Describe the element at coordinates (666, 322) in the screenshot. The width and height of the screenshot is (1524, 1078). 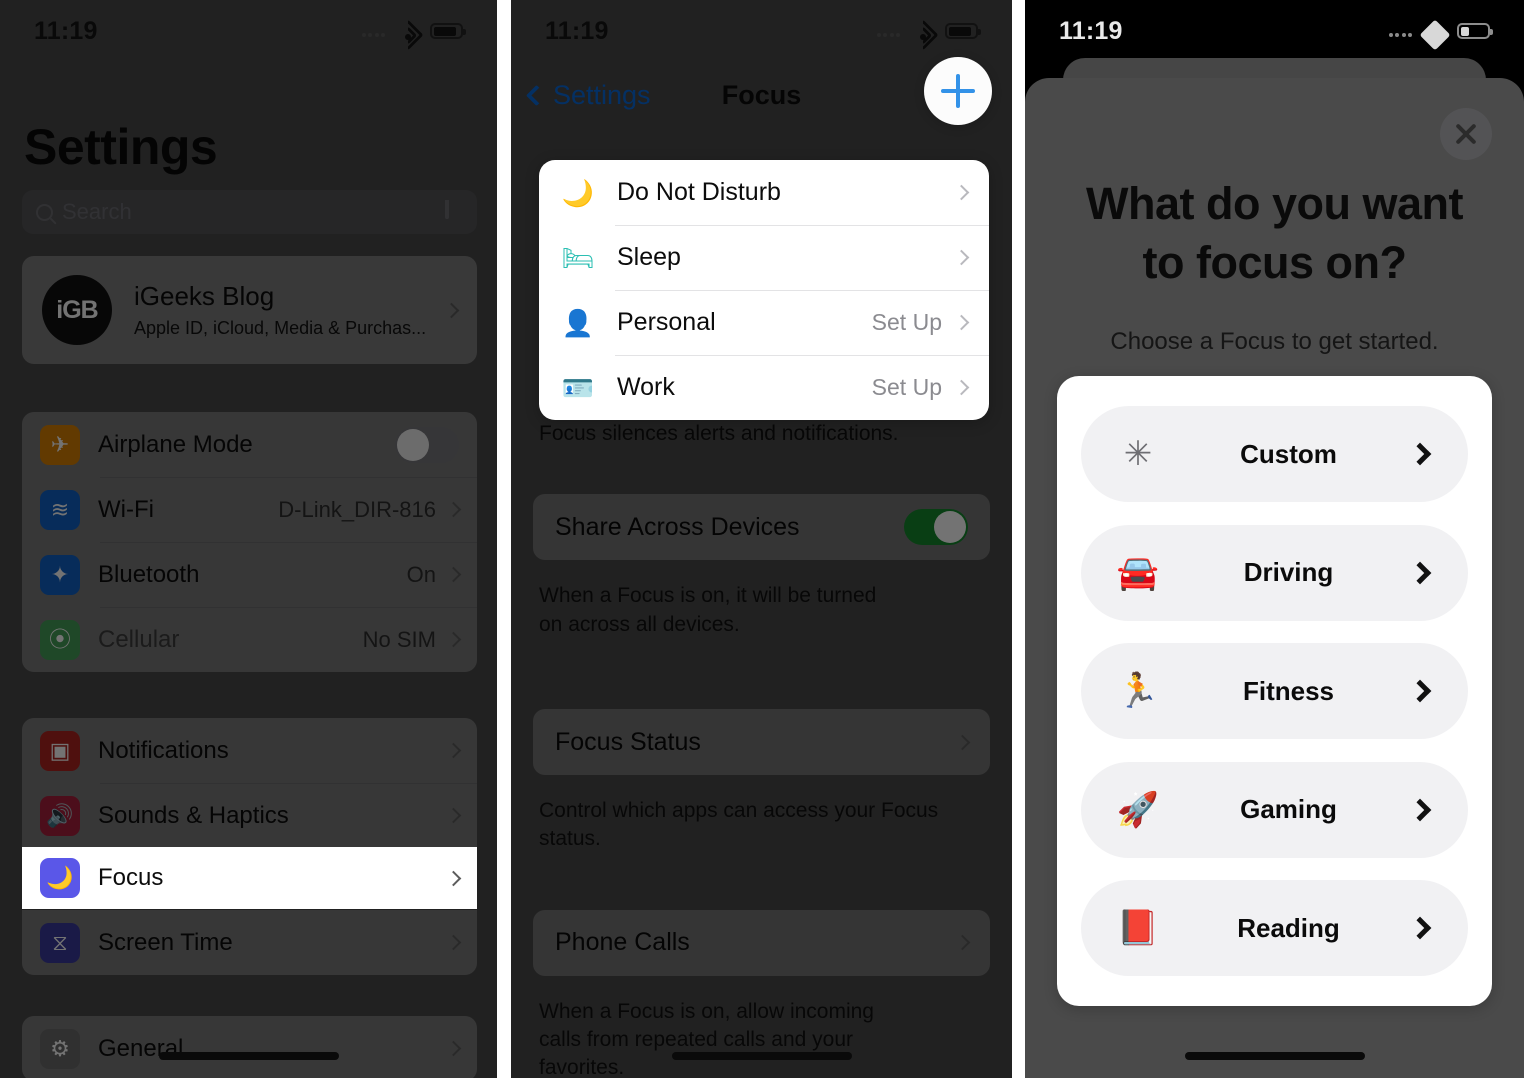
I see `focus-row-label: Personal` at that location.